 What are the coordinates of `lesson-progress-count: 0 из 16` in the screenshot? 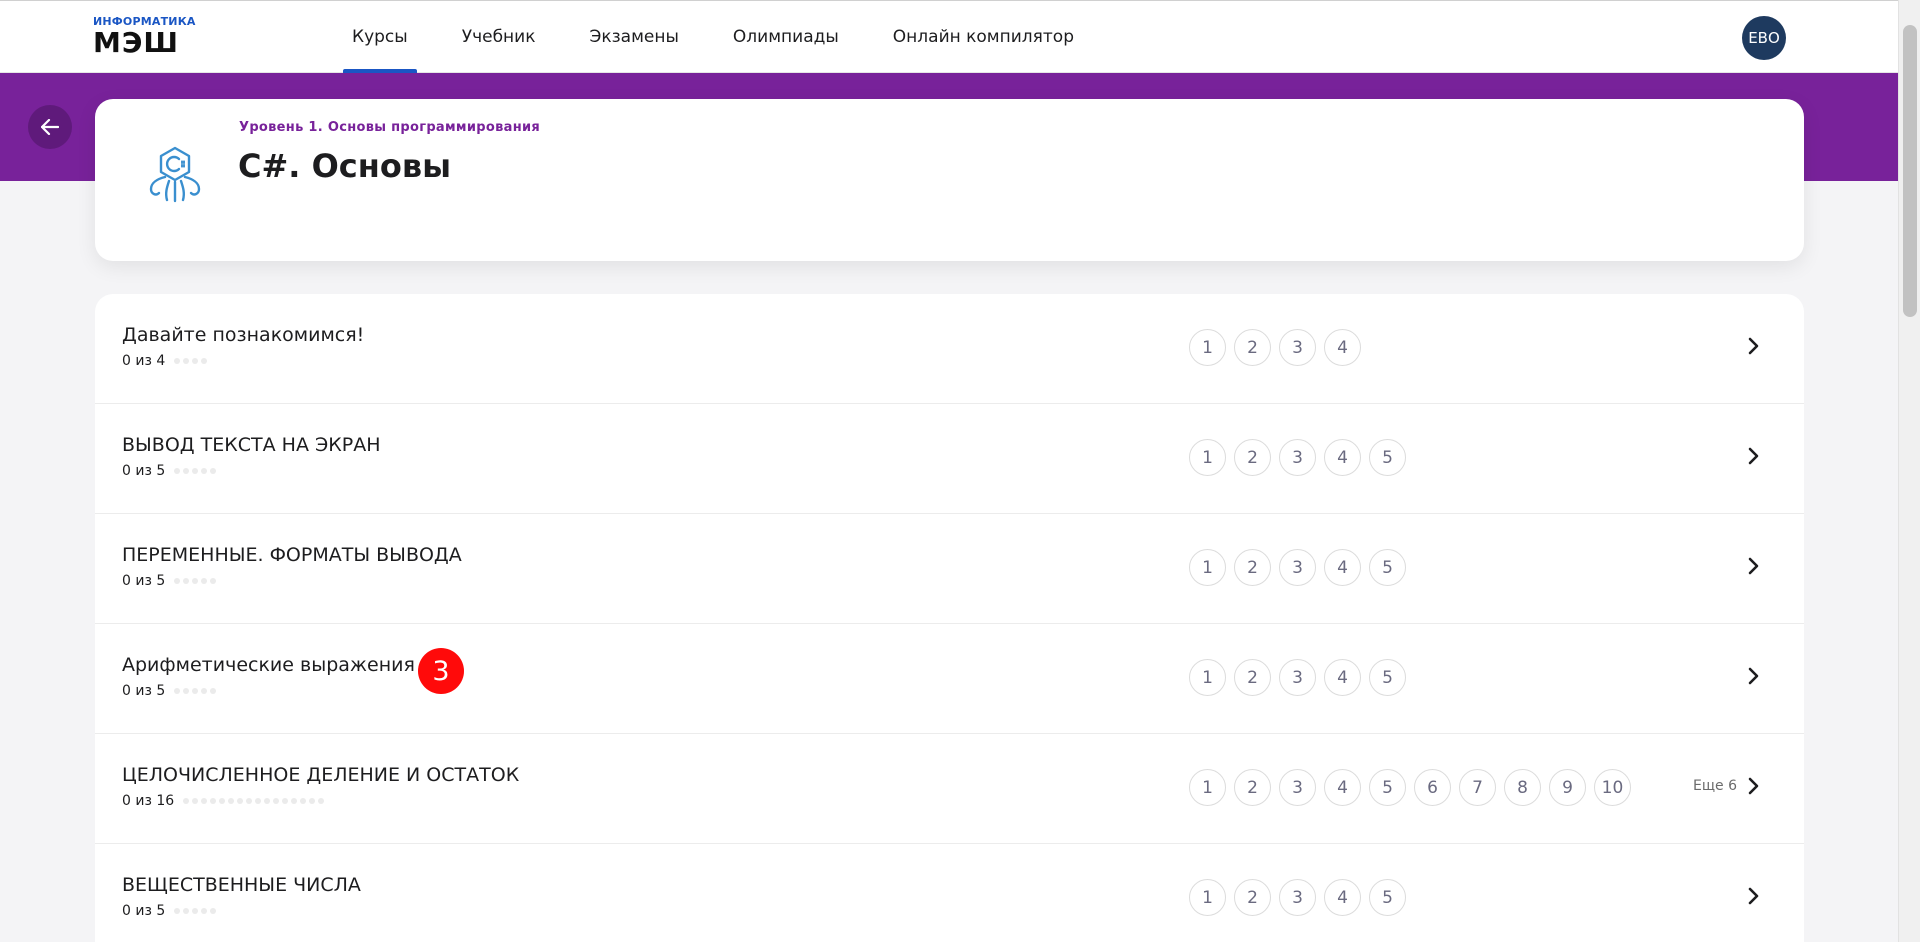 It's located at (148, 801).